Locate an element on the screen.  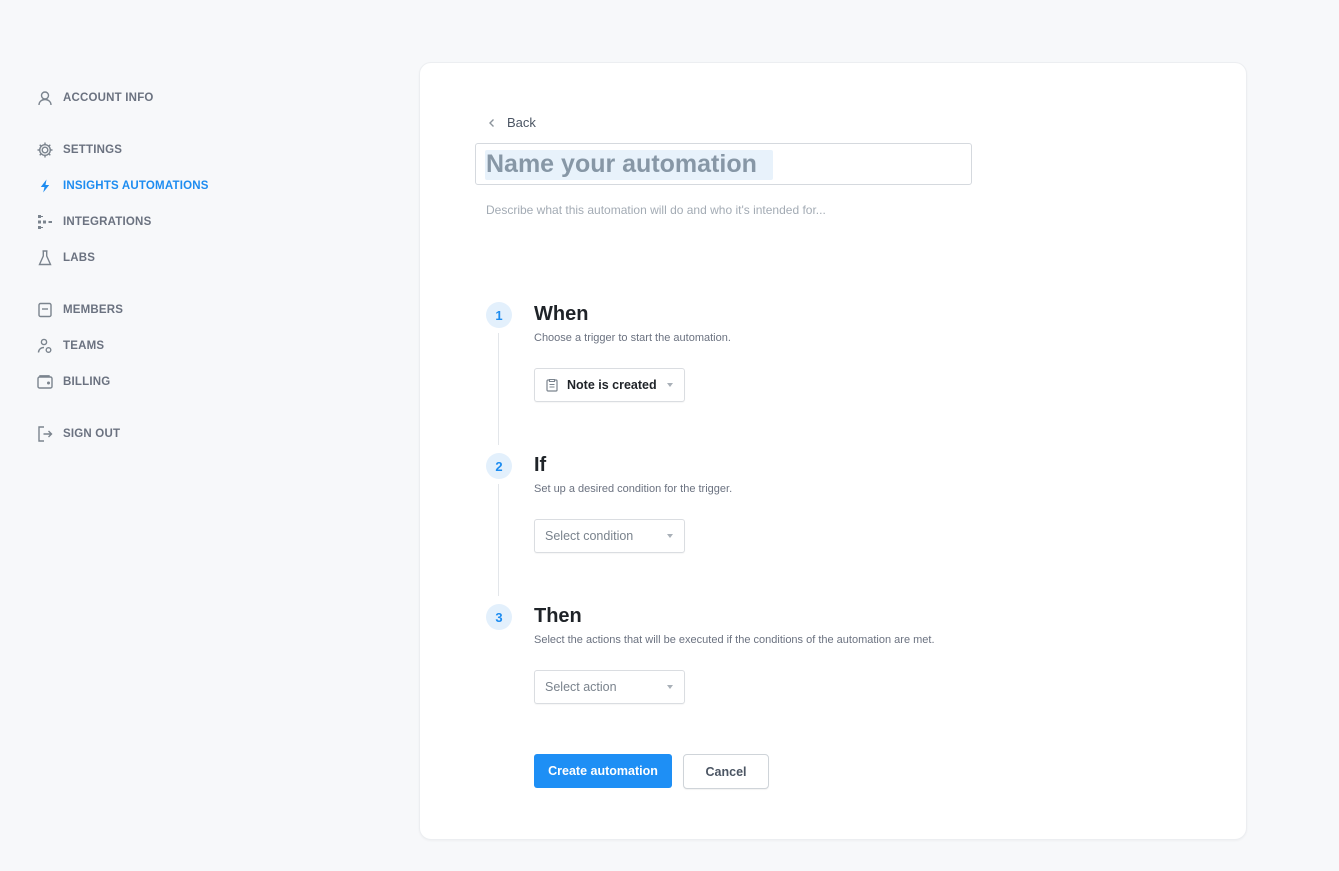
flask-icon is located at coordinates (45, 258).